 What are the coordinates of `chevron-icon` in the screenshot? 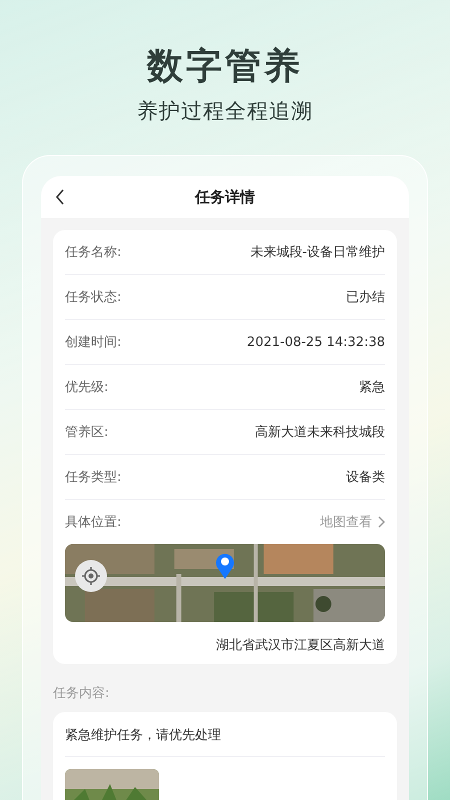 It's located at (381, 522).